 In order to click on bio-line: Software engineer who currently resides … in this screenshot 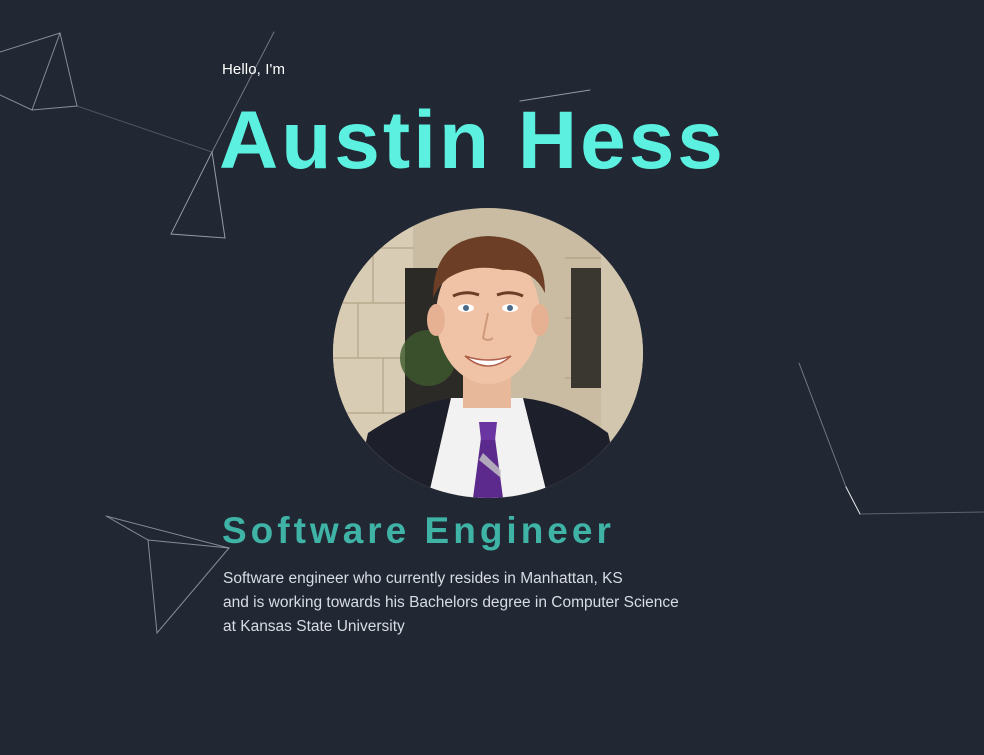, I will do `click(423, 578)`.